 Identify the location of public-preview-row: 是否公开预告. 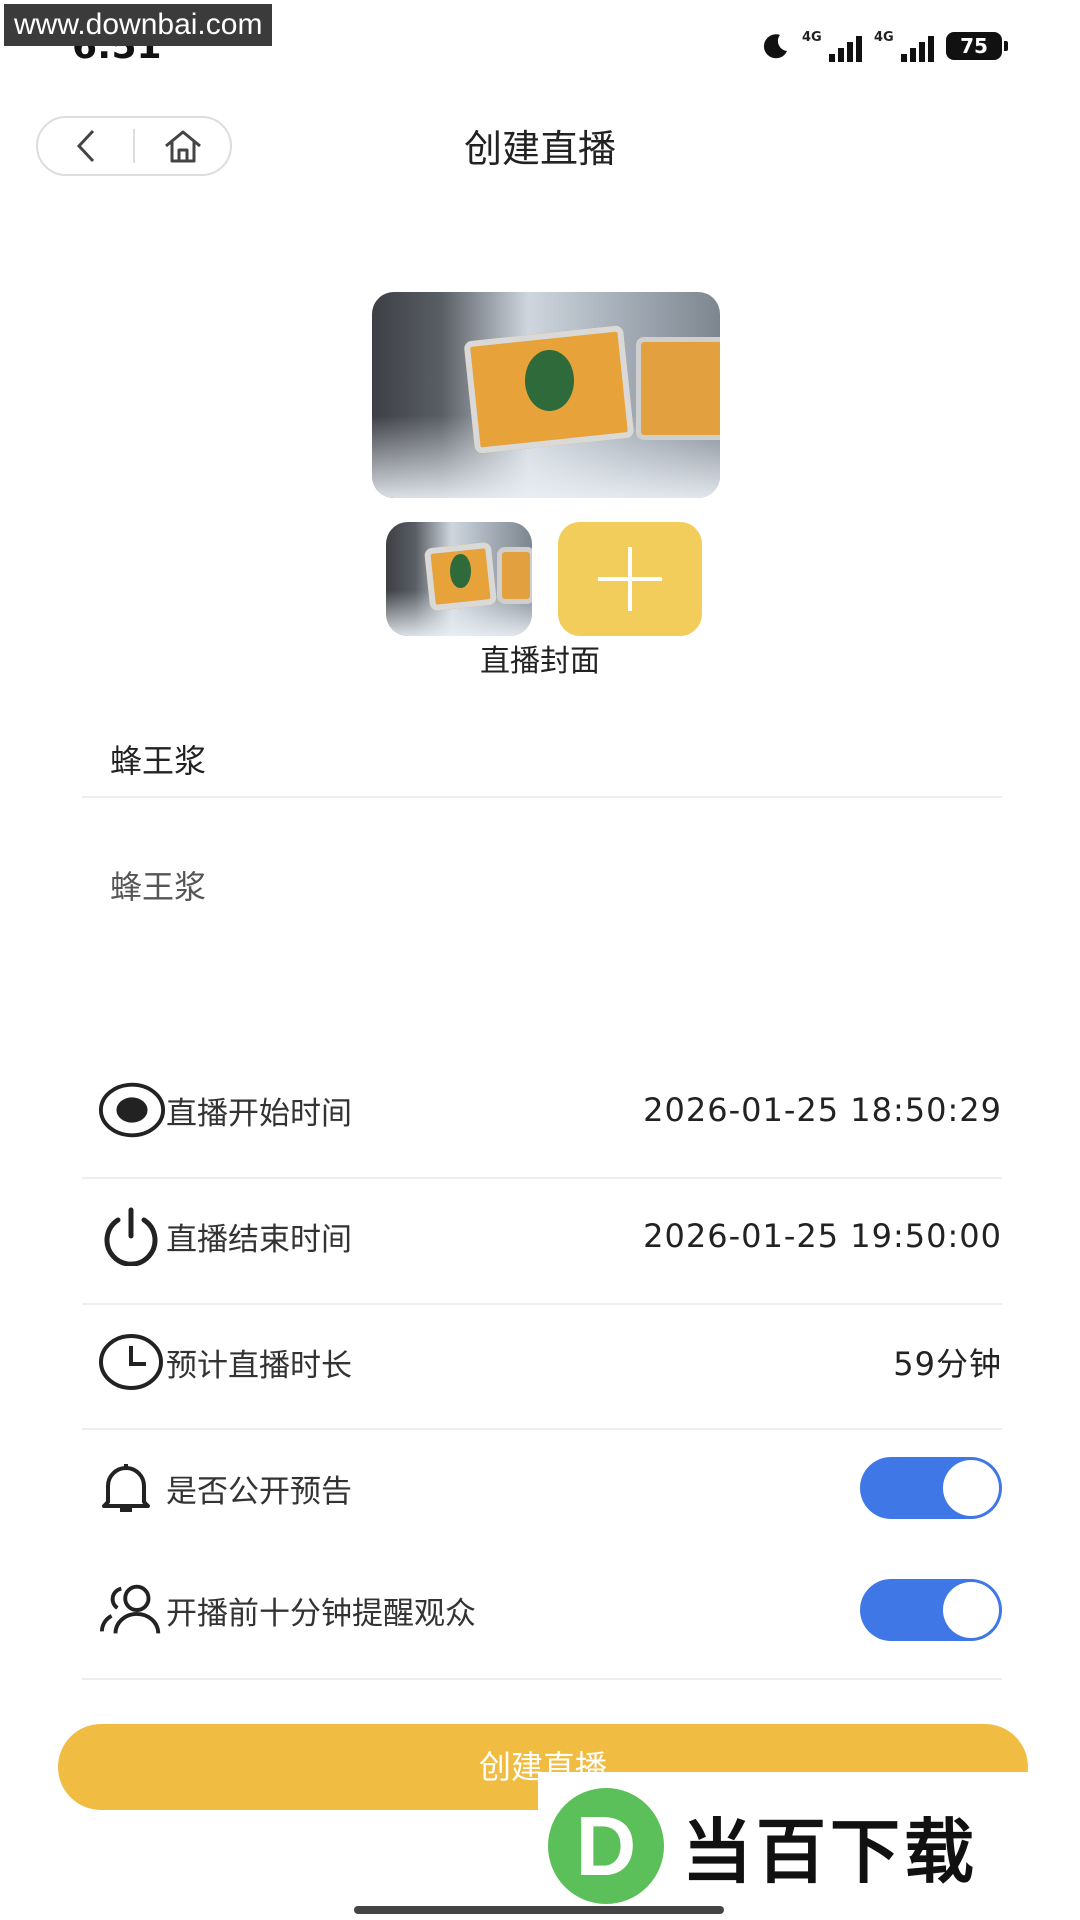
(542, 1488).